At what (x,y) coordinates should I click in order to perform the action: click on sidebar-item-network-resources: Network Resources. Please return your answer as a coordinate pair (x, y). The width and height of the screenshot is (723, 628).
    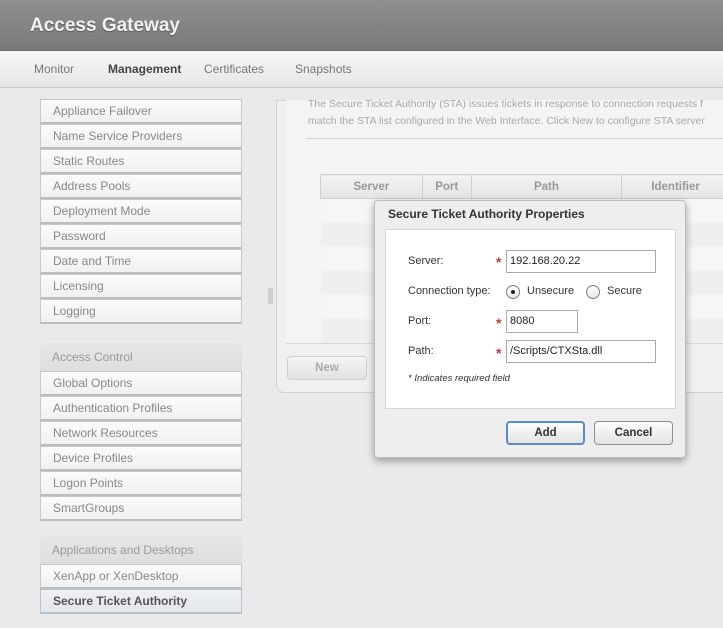
    Looking at the image, I should click on (141, 433).